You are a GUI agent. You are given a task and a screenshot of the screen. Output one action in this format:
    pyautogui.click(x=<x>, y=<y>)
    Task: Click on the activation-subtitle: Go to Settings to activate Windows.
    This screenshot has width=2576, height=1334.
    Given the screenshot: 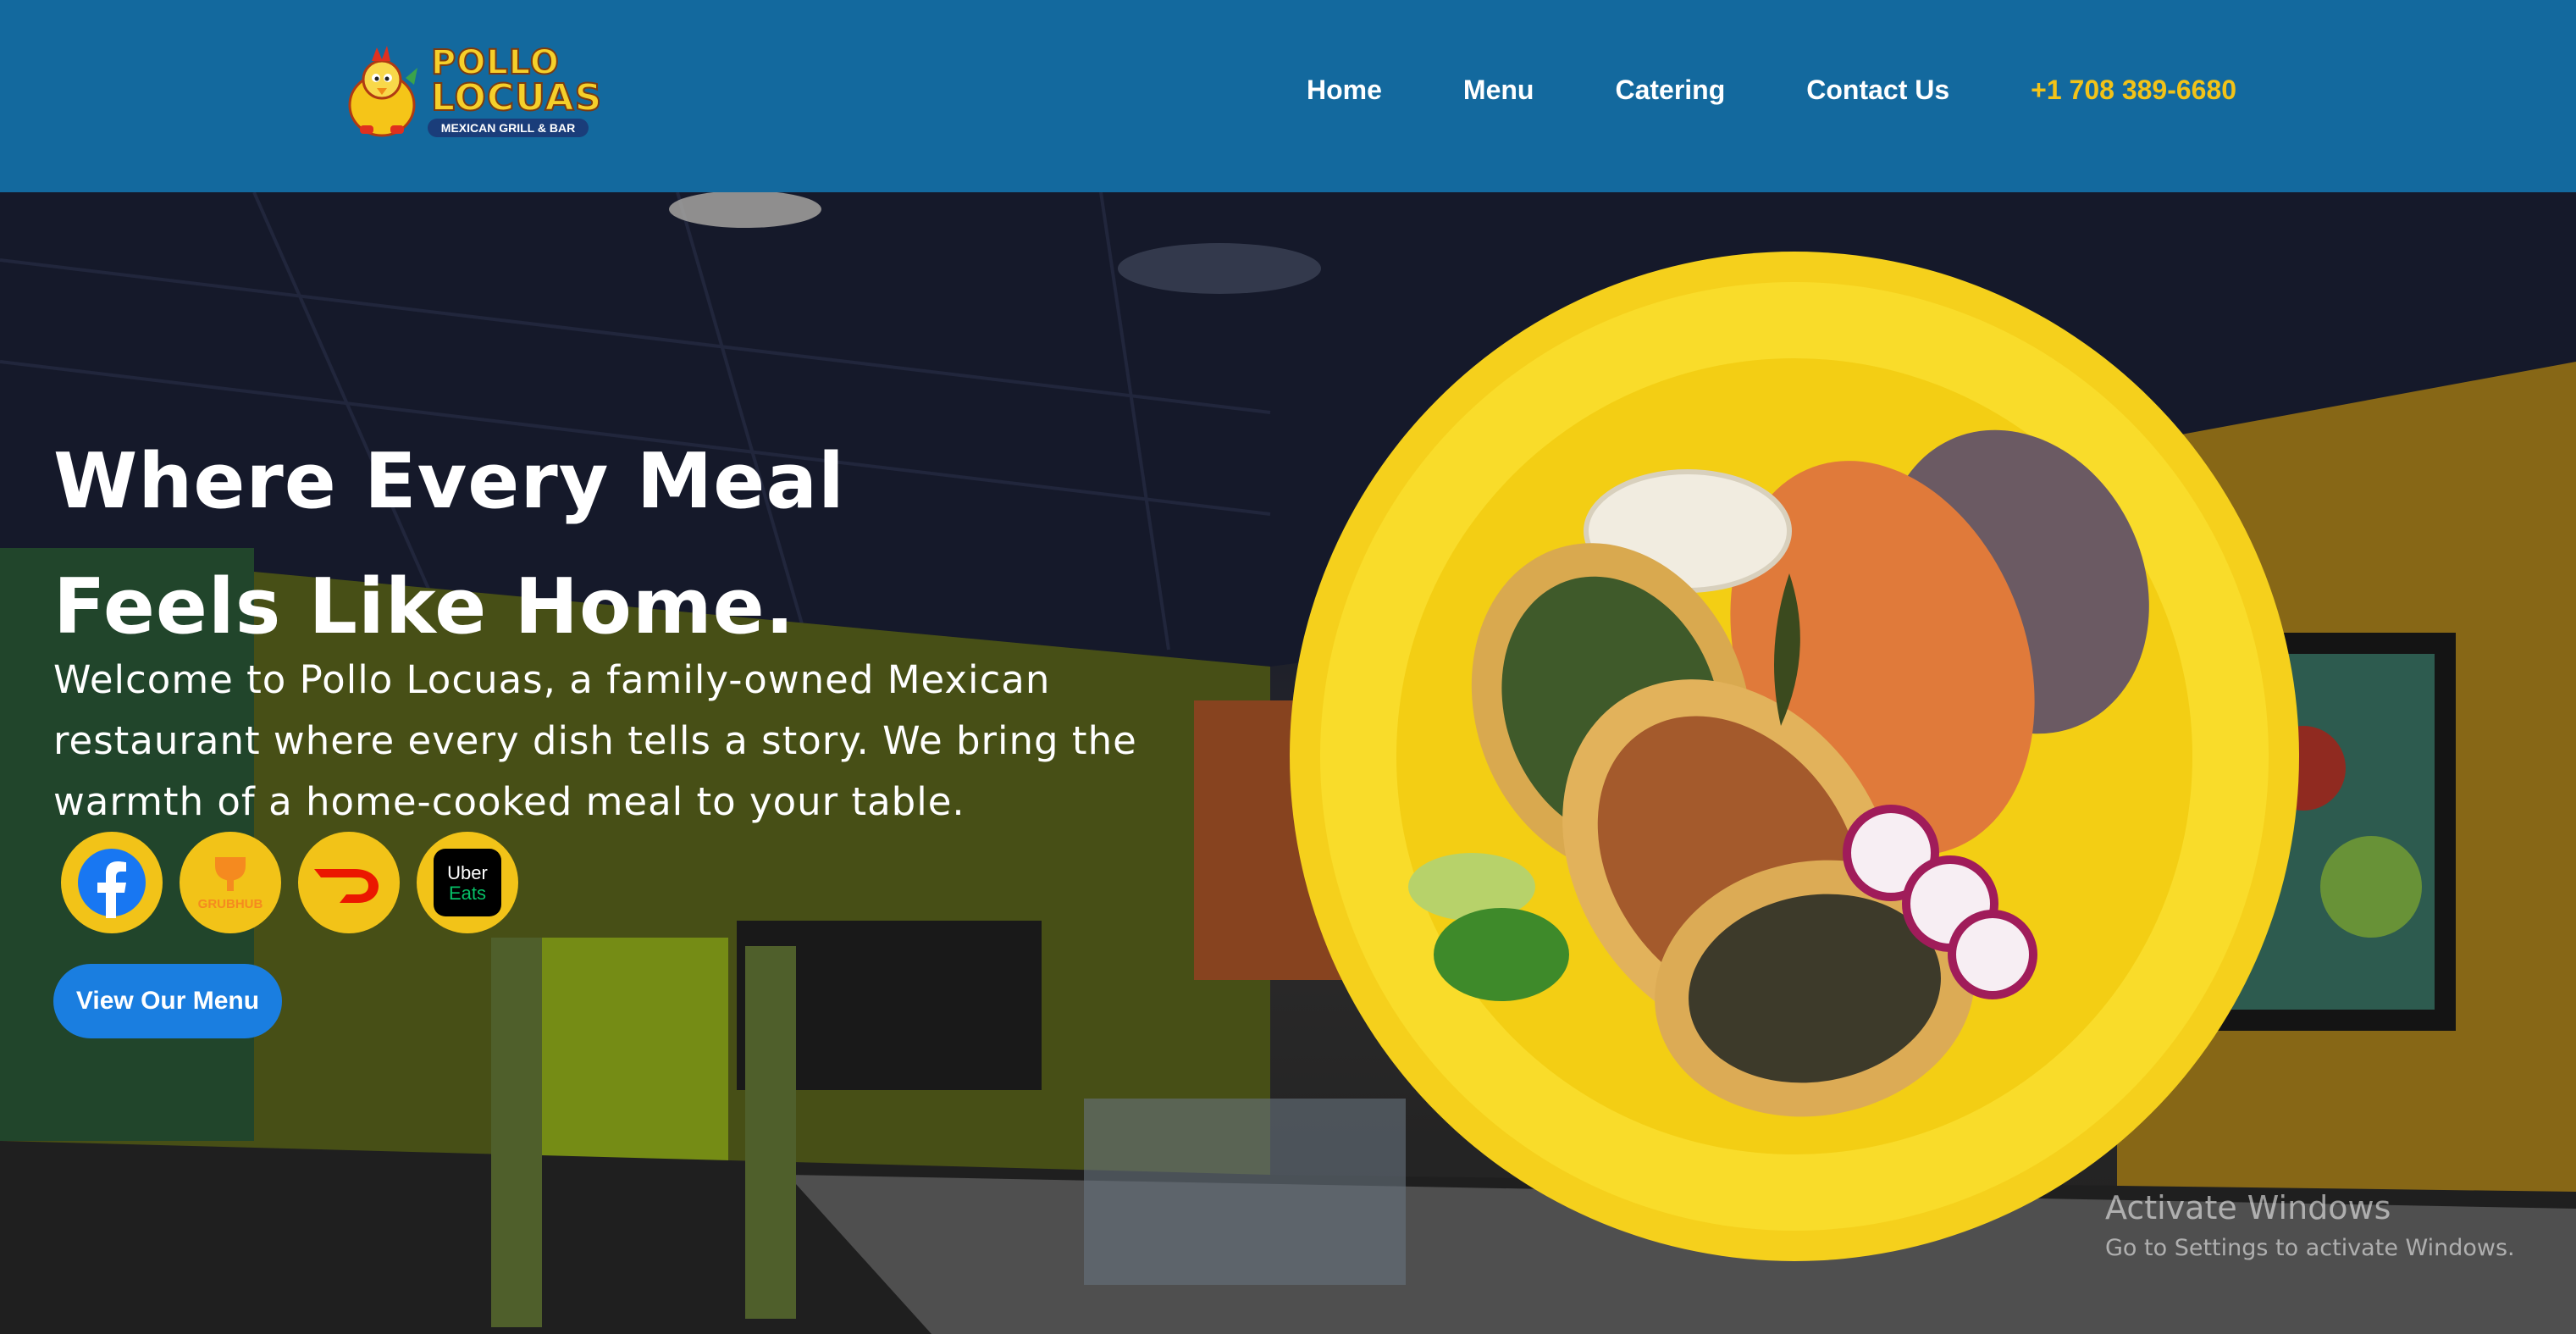 What is the action you would take?
    pyautogui.click(x=2310, y=1248)
    